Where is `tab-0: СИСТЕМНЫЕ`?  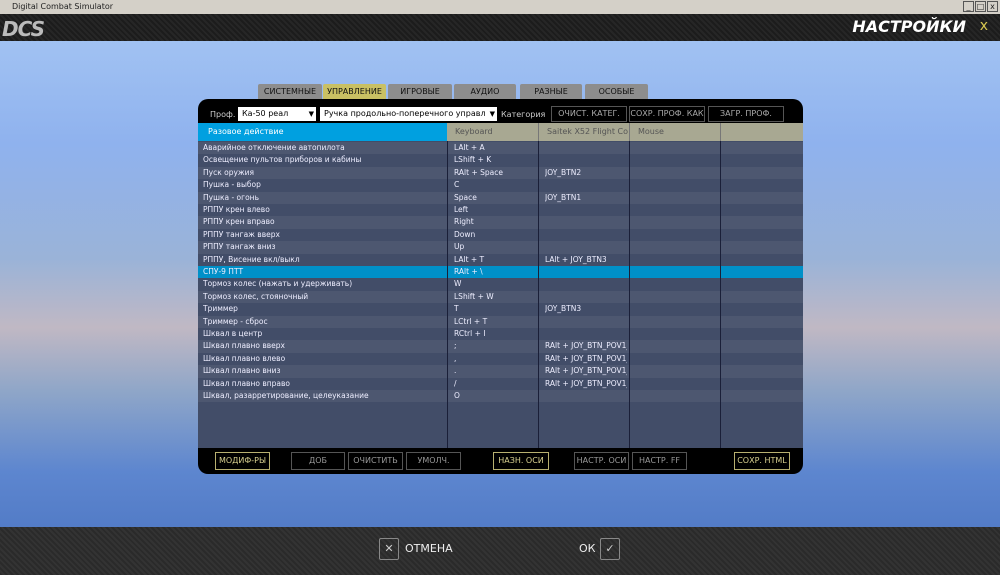 tab-0: СИСТЕМНЫЕ is located at coordinates (290, 91).